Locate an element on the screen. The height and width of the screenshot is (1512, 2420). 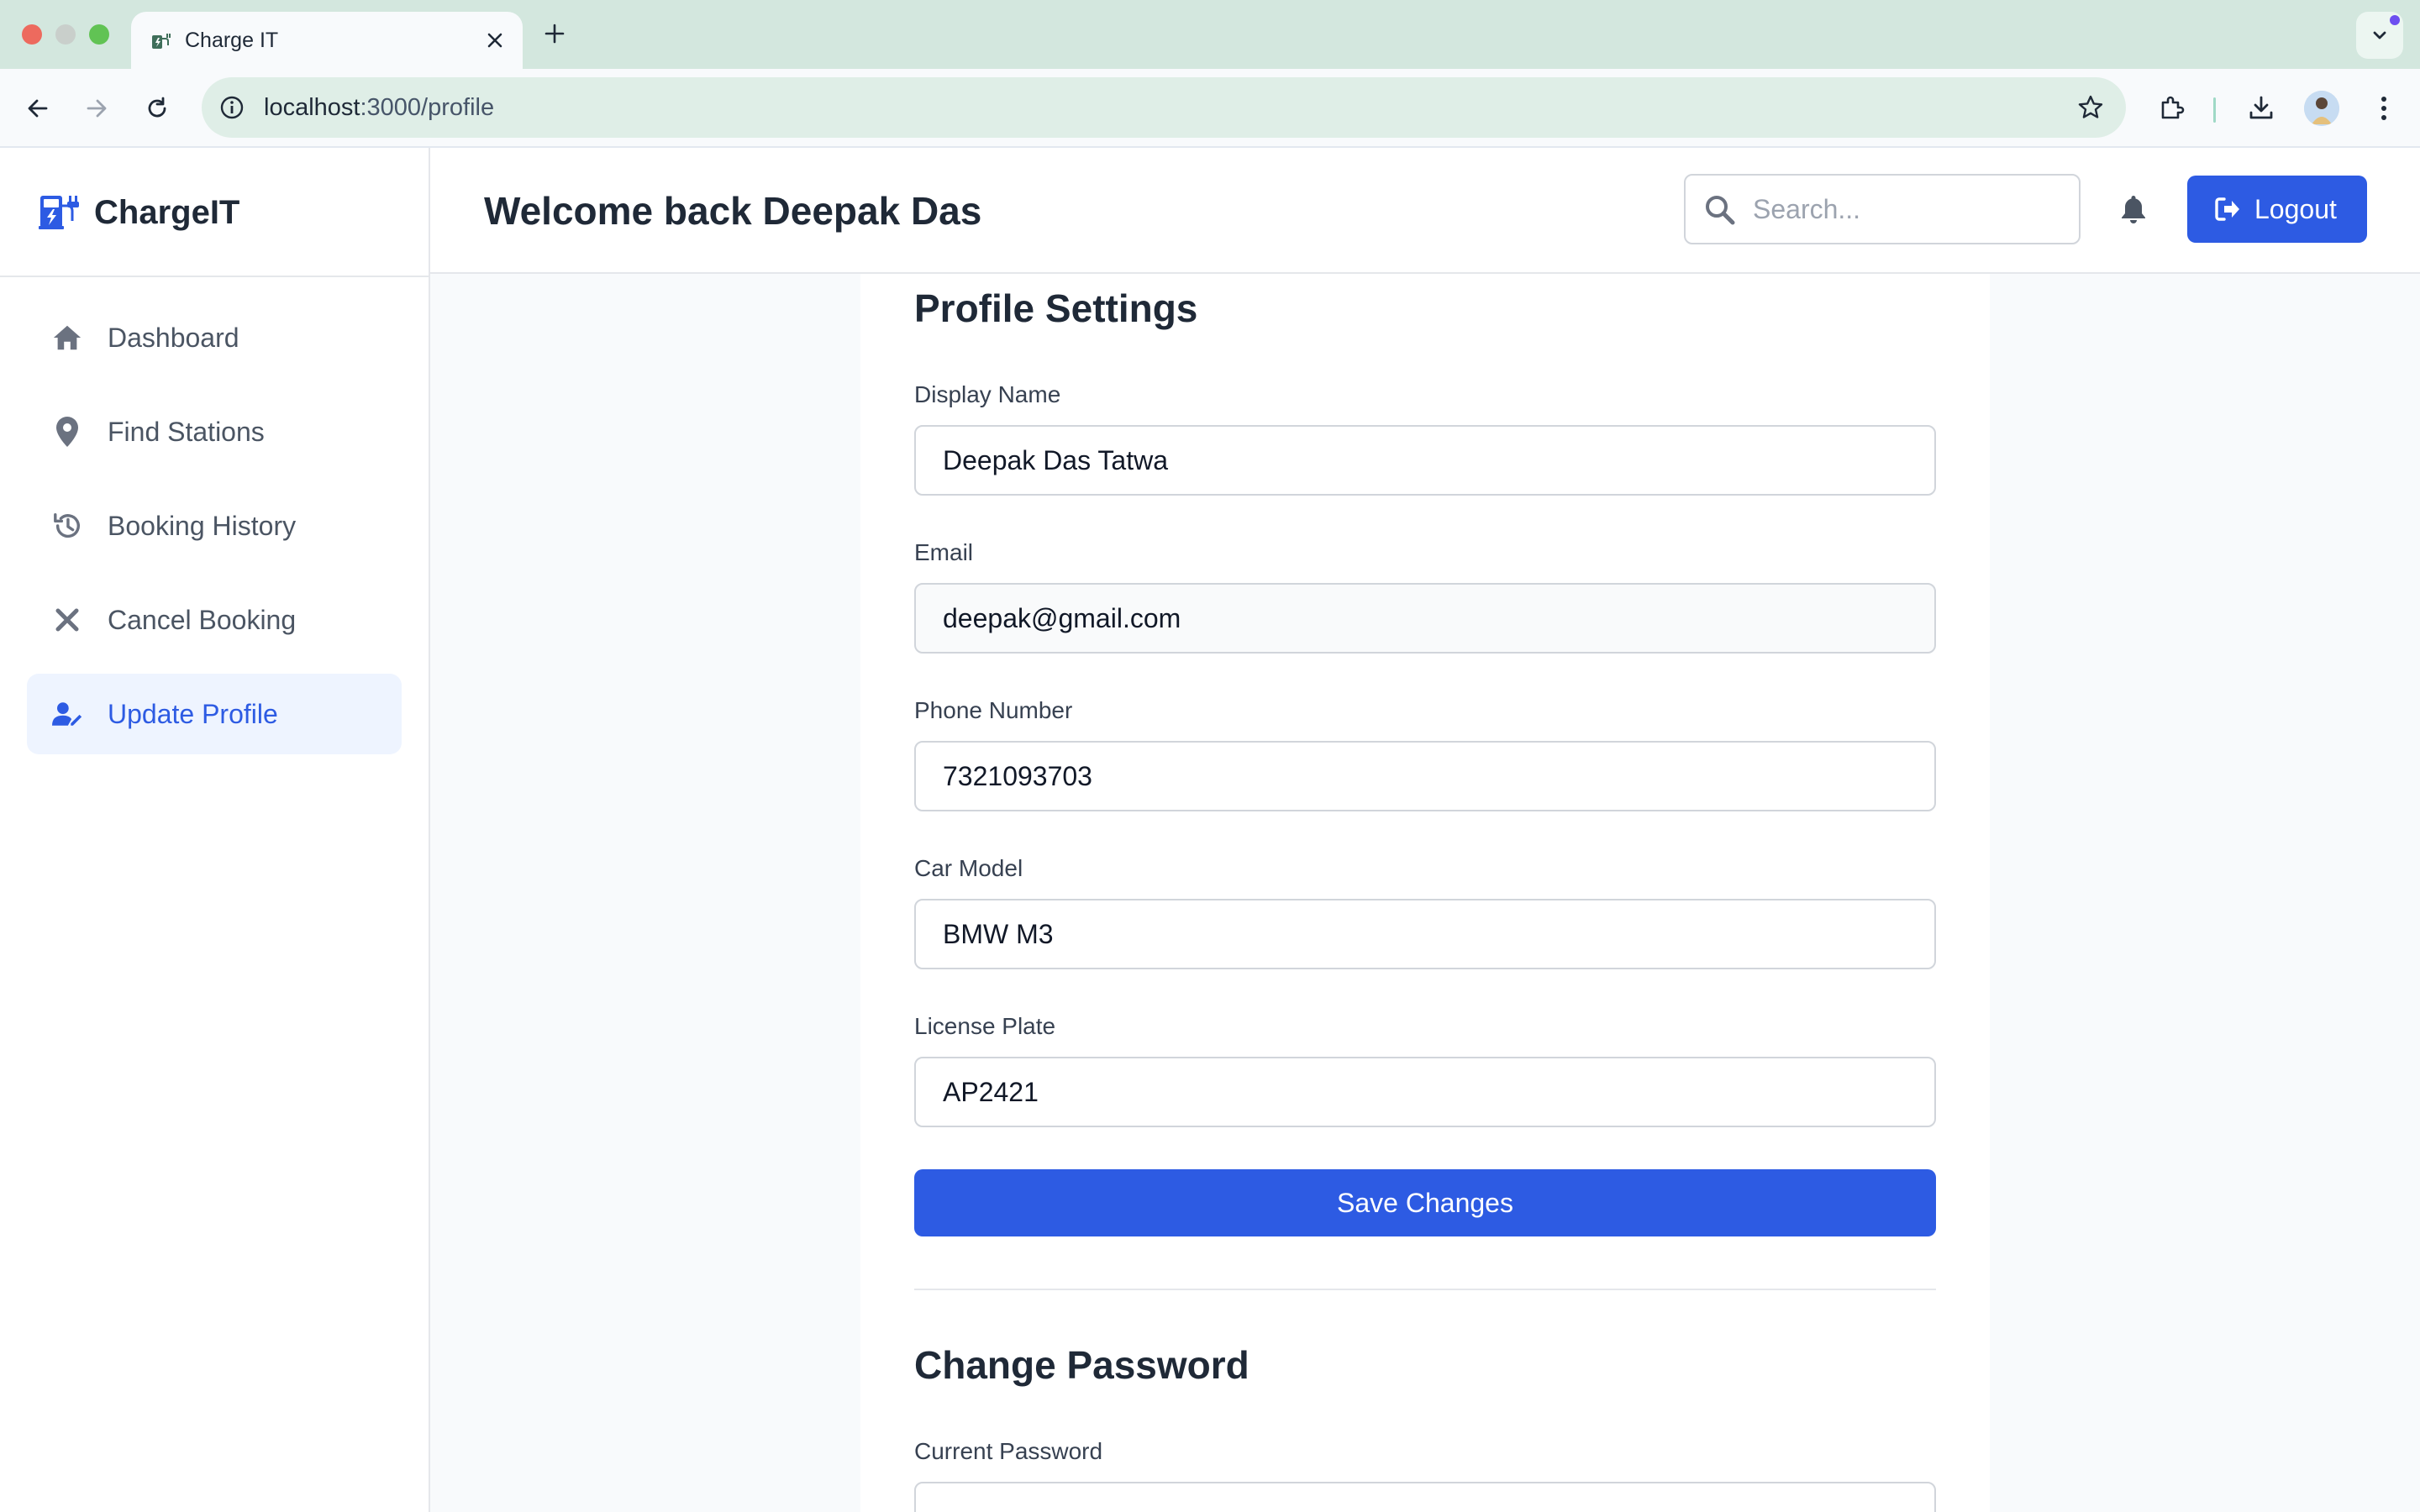
sidebar-item-booking-history: Booking History is located at coordinates (214, 526).